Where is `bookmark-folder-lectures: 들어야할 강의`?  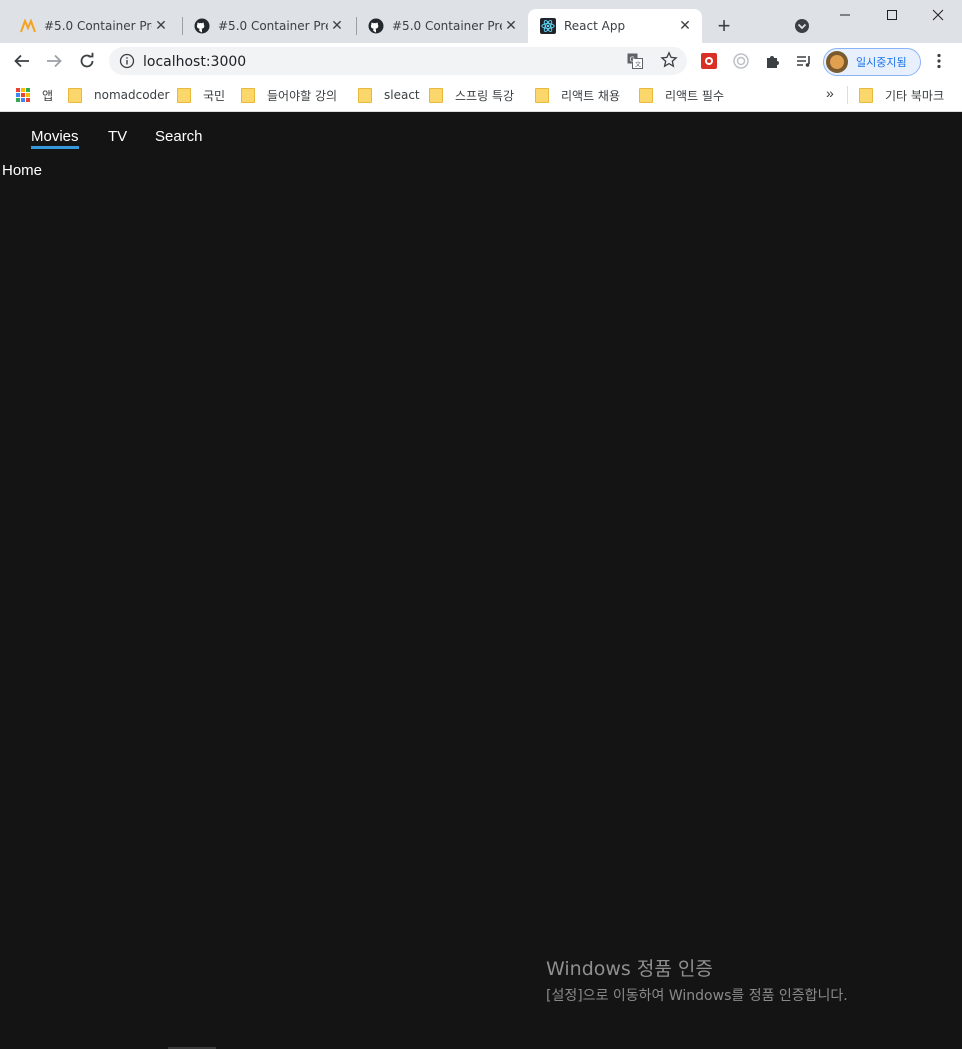 bookmark-folder-lectures: 들어야할 강의 is located at coordinates (289, 95).